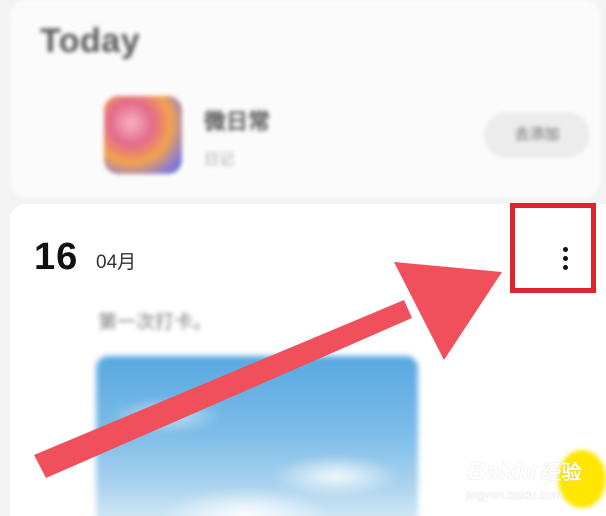 The image size is (606, 516). Describe the element at coordinates (143, 135) in the screenshot. I see `app-icon` at that location.